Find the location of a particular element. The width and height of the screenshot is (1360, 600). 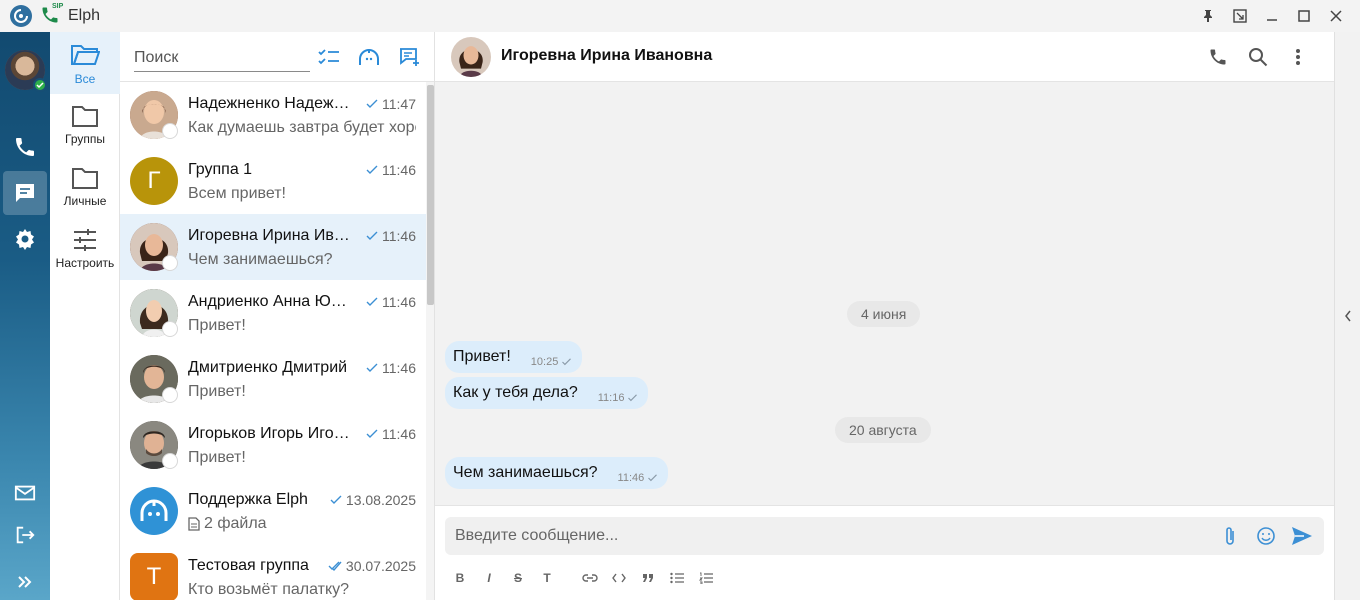

side-panel-toggle is located at coordinates (1347, 316).